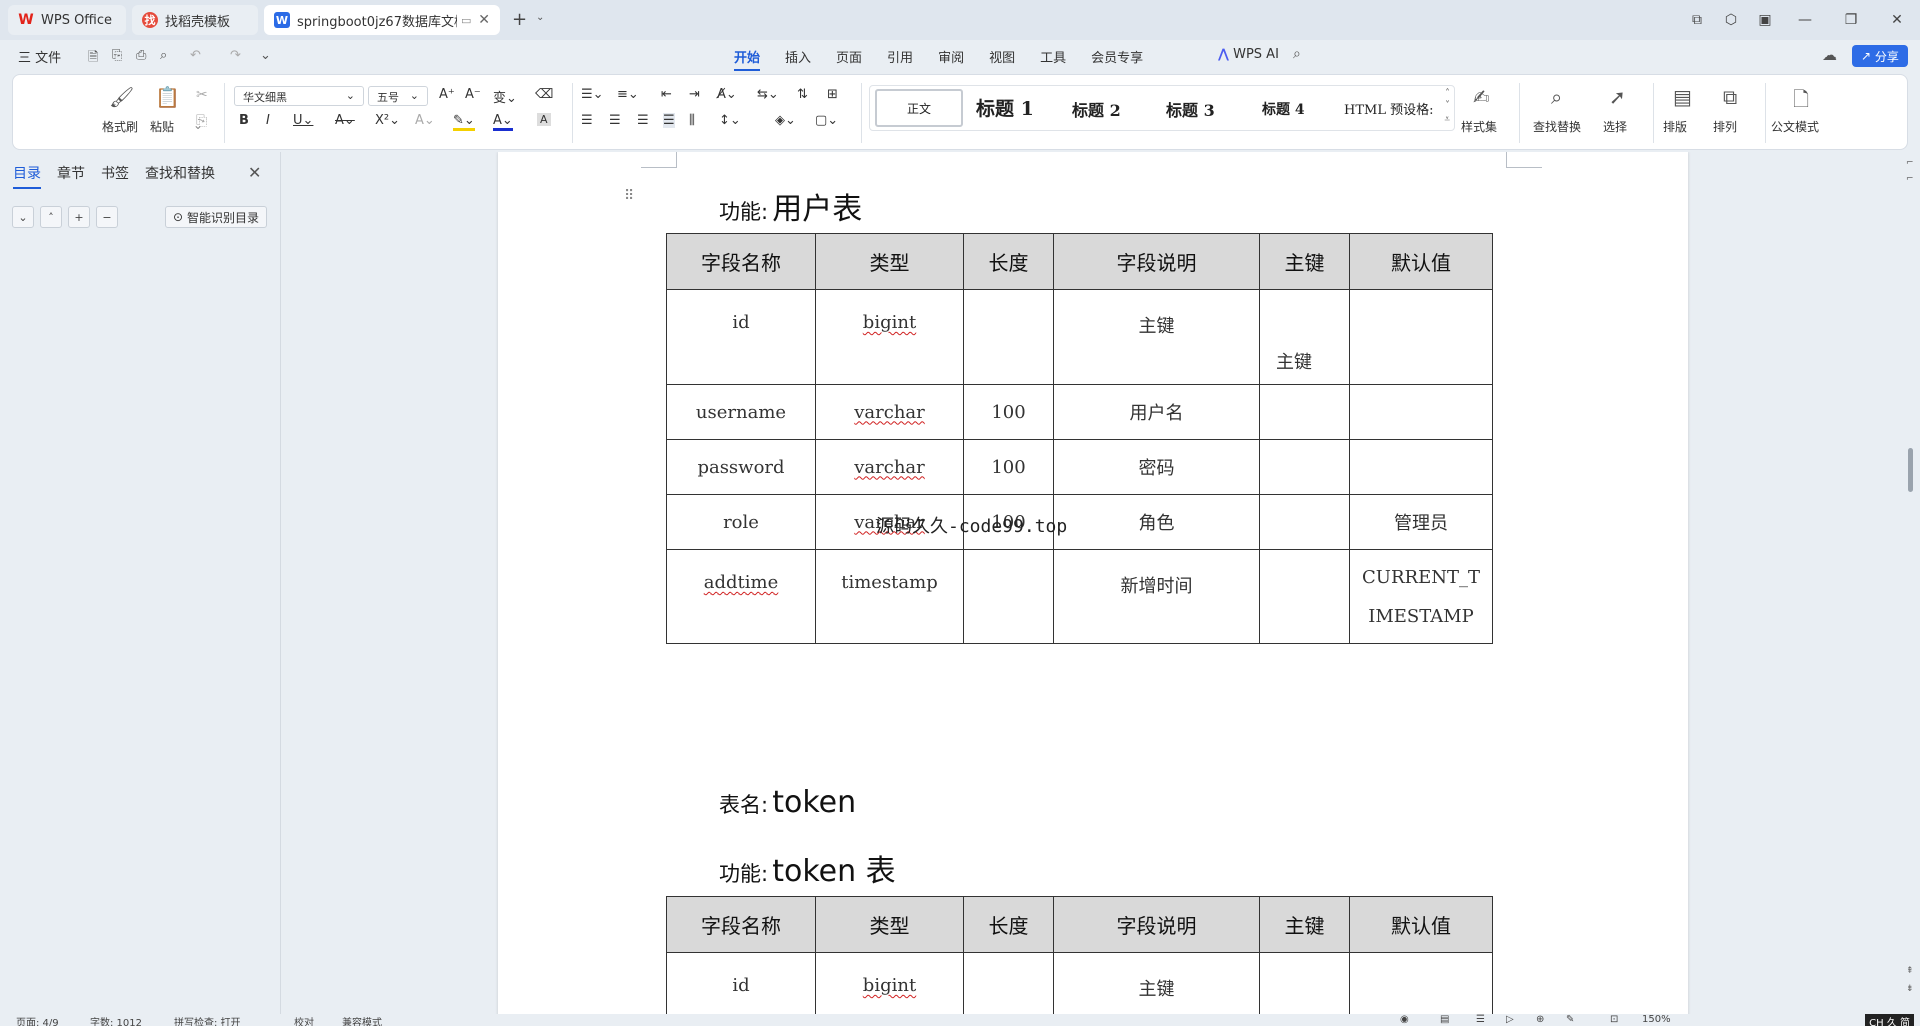 The width and height of the screenshot is (1920, 1026). I want to click on decrease-indent-icon: ⇤, so click(666, 94).